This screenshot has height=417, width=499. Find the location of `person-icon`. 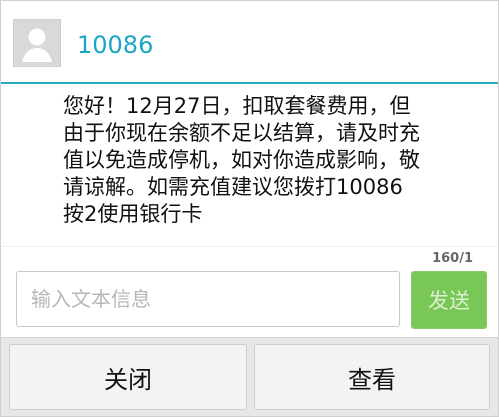

person-icon is located at coordinates (37, 43).